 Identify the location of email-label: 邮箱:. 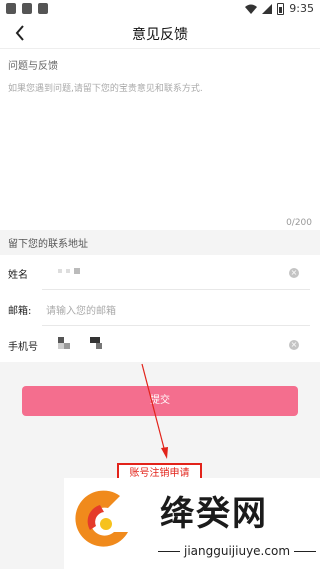
(20, 311).